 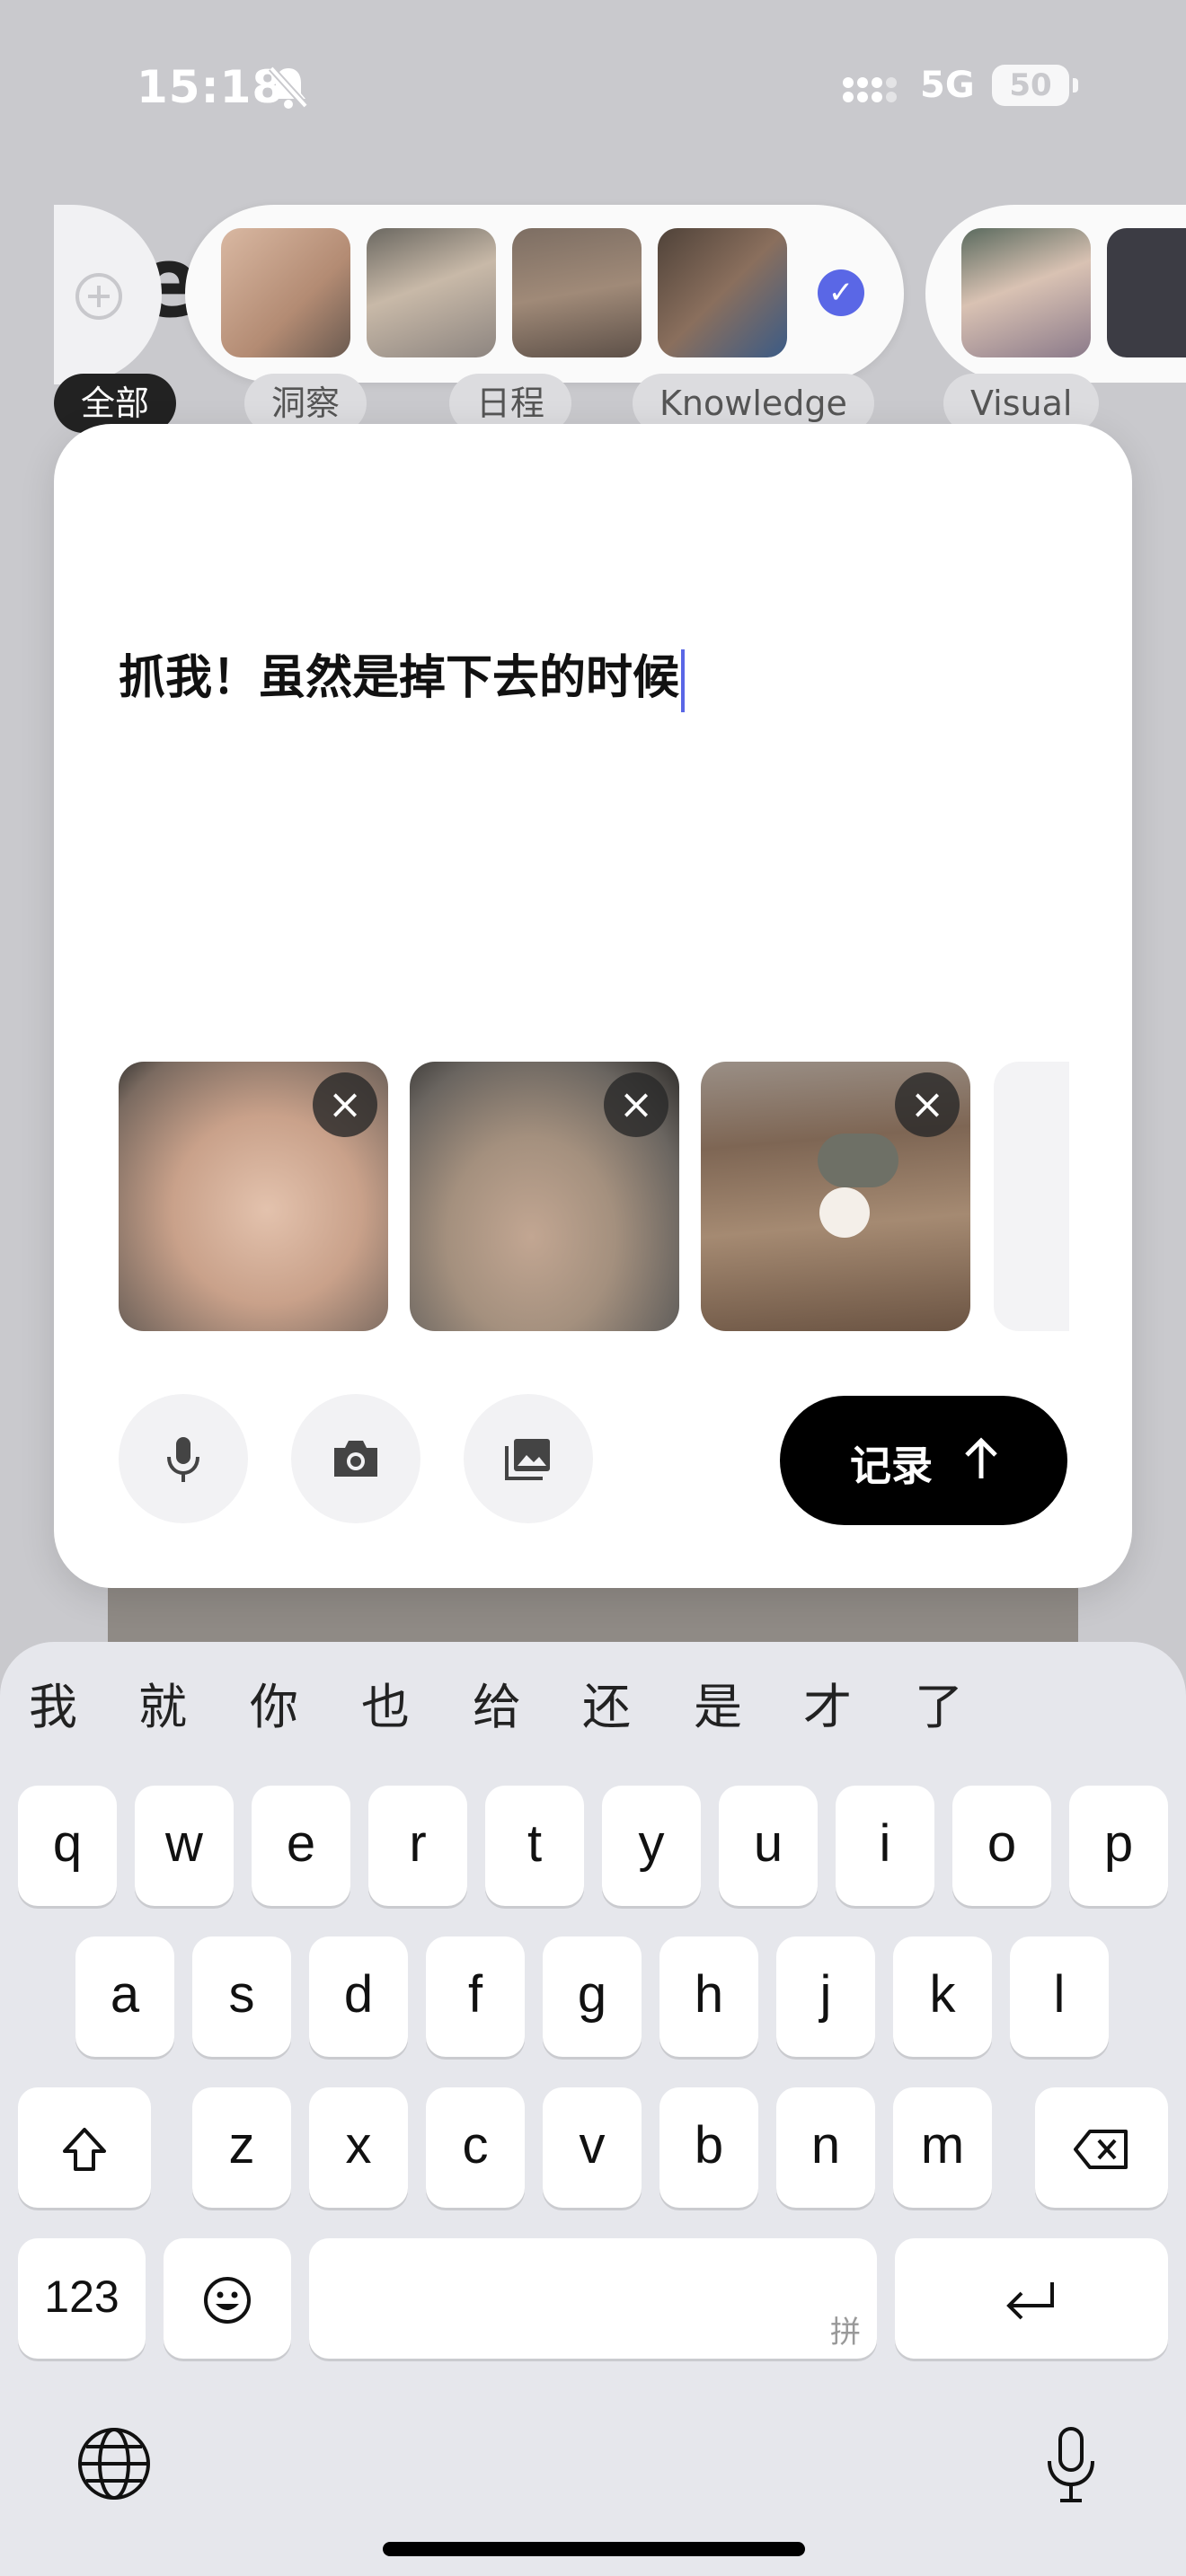 I want to click on key-q: q, so click(x=67, y=1846).